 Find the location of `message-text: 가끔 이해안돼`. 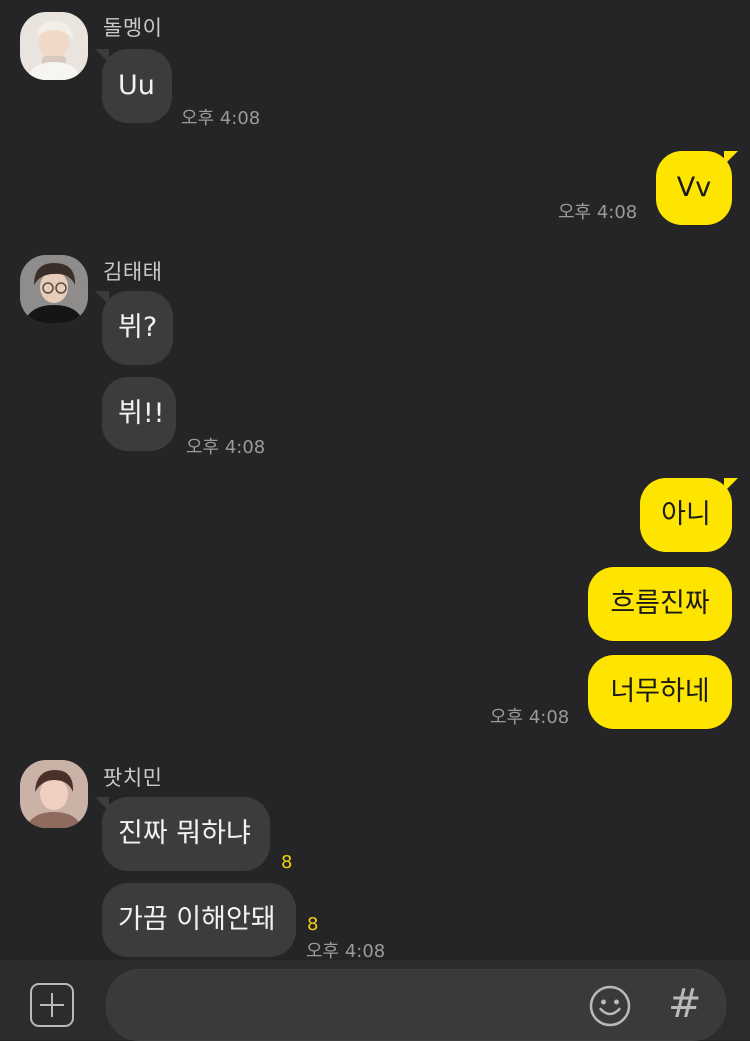

message-text: 가끔 이해안돼 is located at coordinates (197, 919).